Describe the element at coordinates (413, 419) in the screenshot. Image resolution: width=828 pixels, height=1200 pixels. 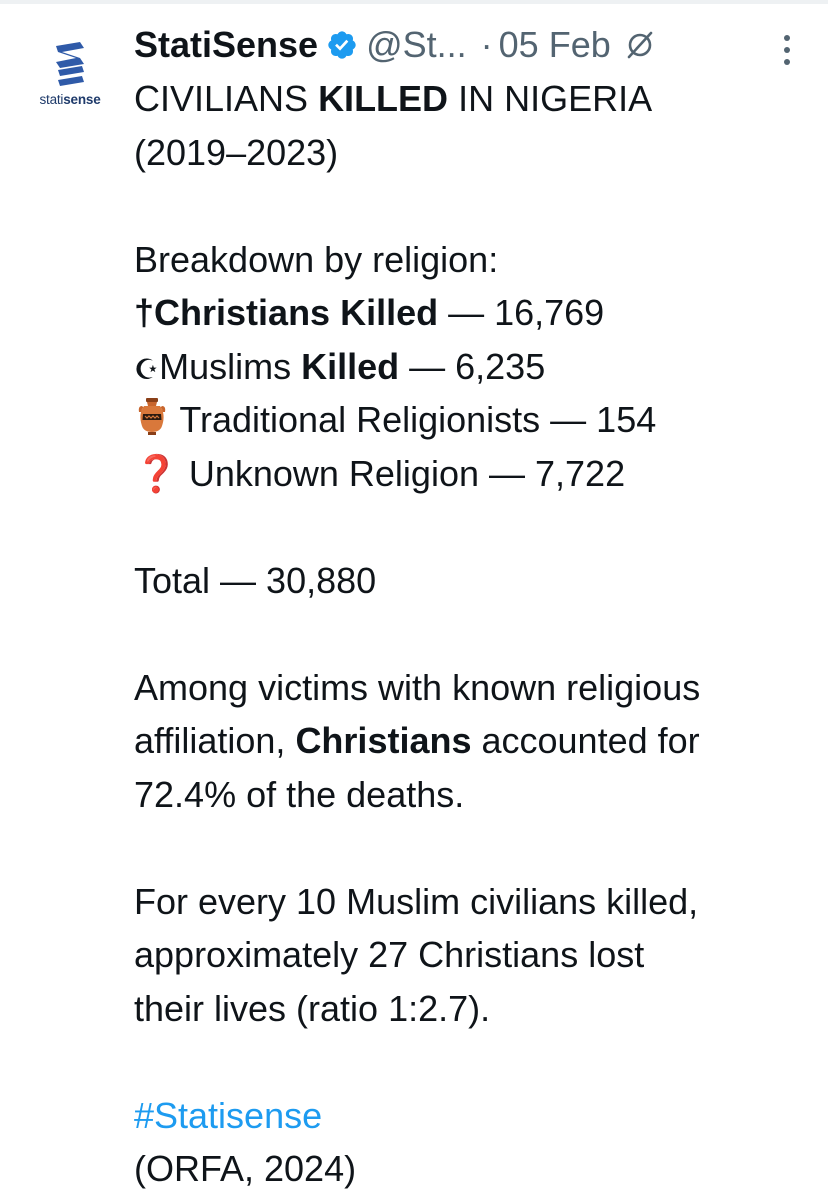
I see `item-traditional-text: Traditional Religionists — 154` at that location.